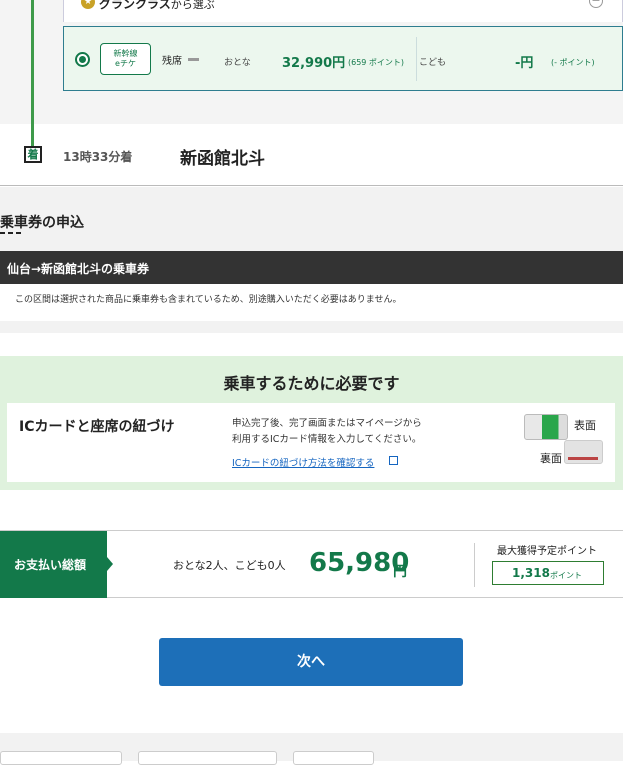  What do you see at coordinates (222, 159) in the screenshot?
I see `arrival-station: 新函館北斗` at bounding box center [222, 159].